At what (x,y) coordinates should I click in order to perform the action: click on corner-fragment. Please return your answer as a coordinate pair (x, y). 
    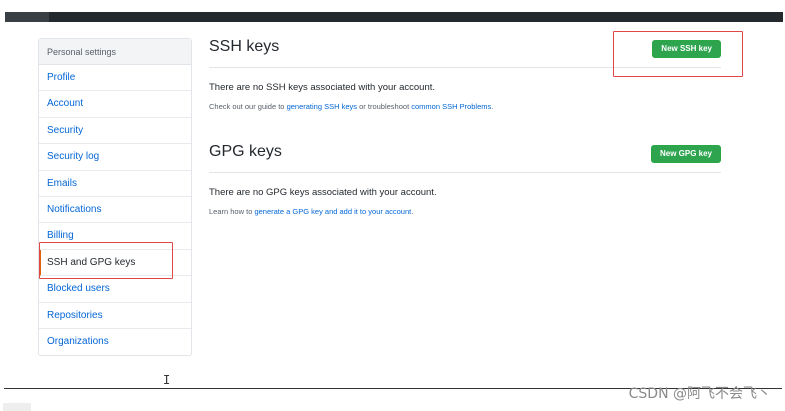
    Looking at the image, I should click on (17, 407).